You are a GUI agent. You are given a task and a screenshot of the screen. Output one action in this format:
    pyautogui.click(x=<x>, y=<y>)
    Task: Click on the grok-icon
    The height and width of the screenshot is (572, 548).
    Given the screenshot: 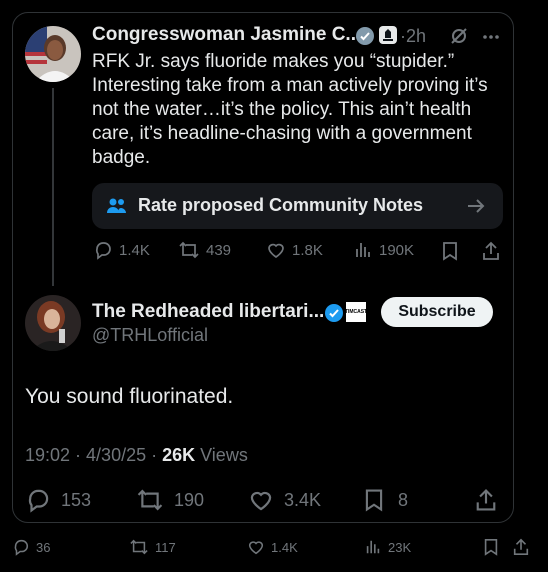 What is the action you would take?
    pyautogui.click(x=459, y=38)
    